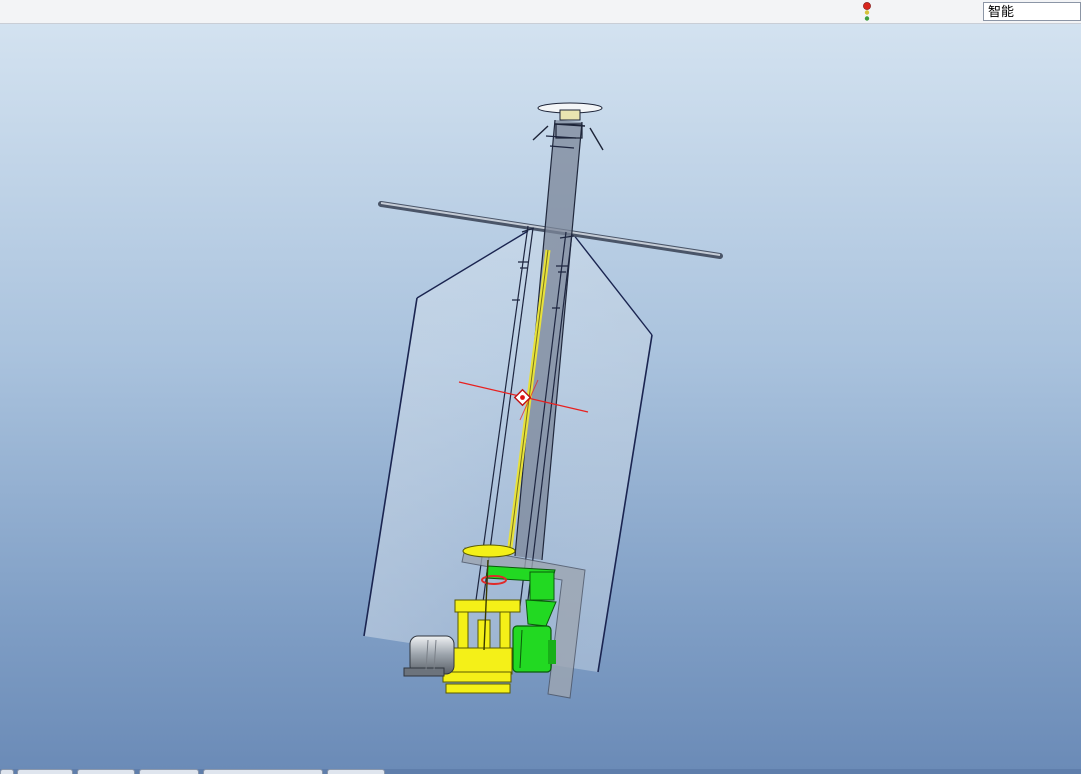 This screenshot has height=774, width=1081. What do you see at coordinates (540, 12) in the screenshot?
I see `top-toolbar: 智能` at bounding box center [540, 12].